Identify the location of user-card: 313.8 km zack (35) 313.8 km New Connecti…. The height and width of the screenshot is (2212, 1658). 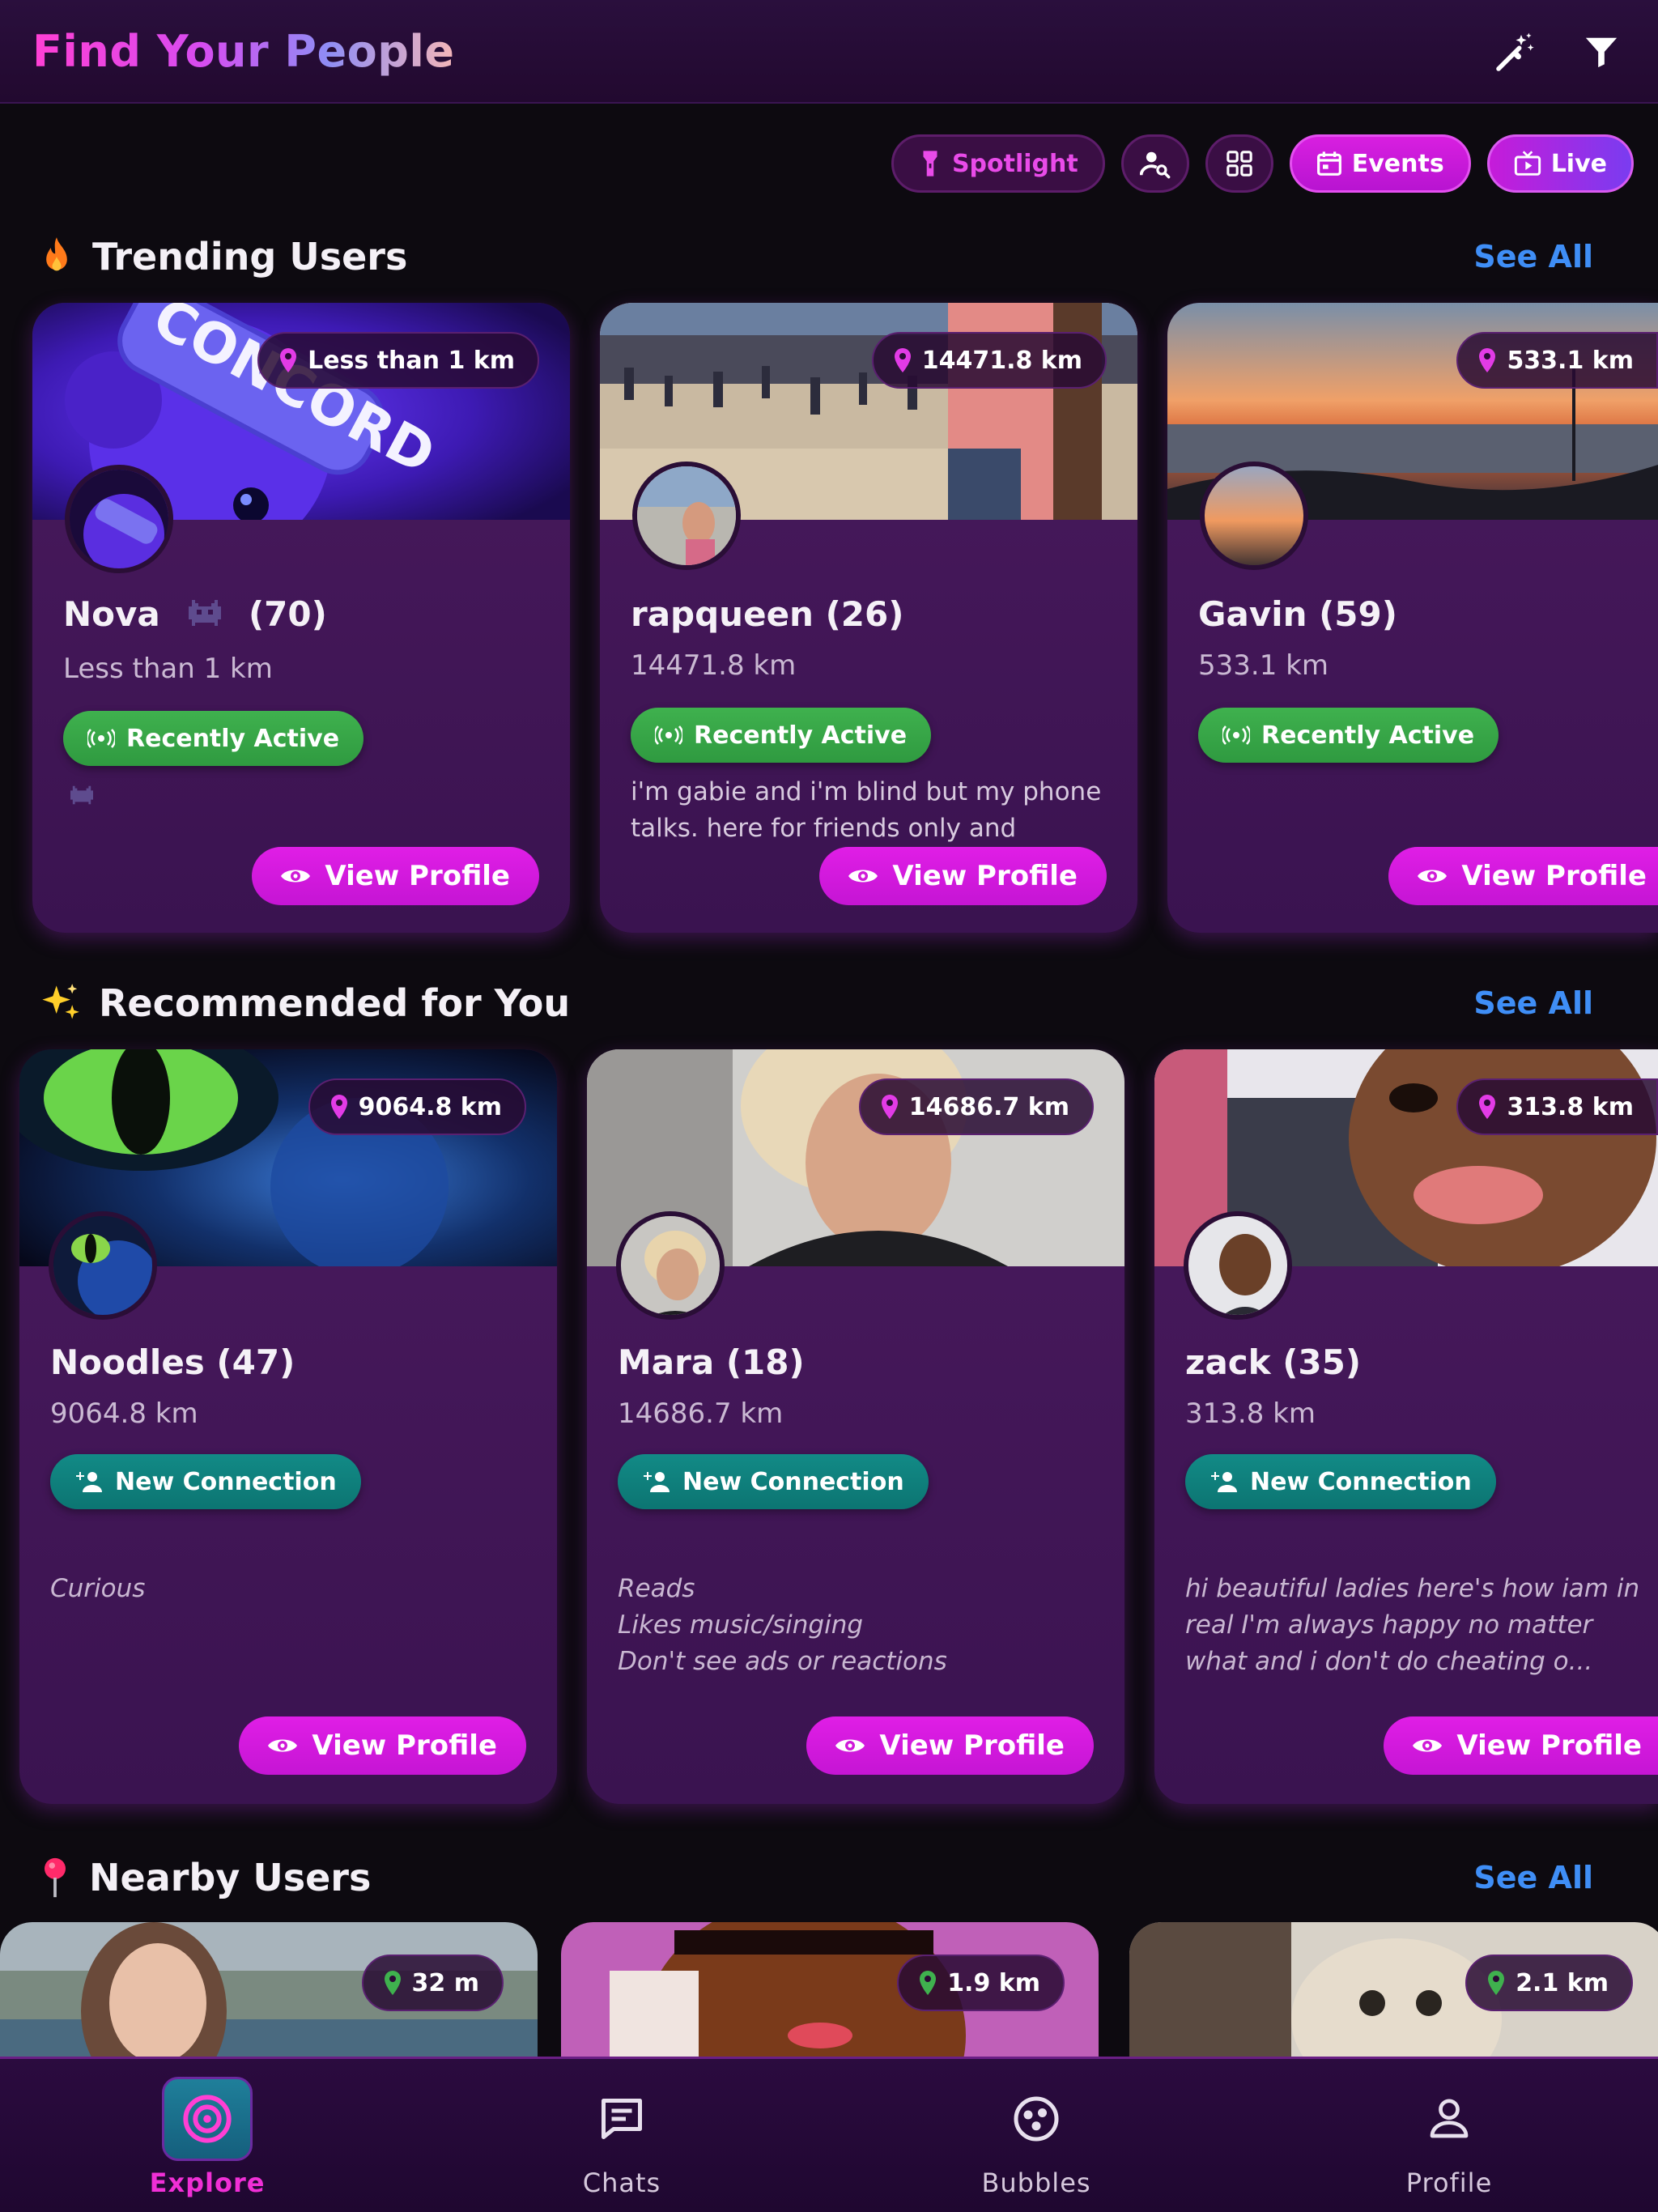
(1406, 1427).